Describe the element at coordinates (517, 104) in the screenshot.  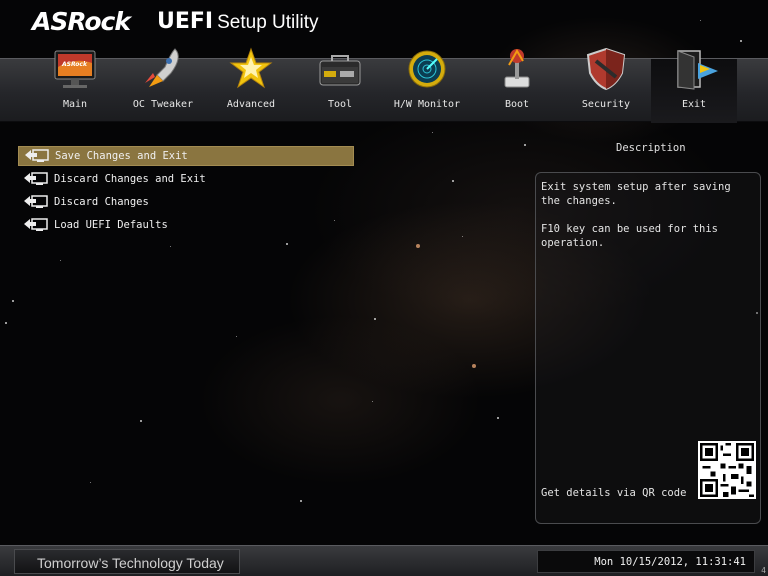
I see `tab-label: Boot` at that location.